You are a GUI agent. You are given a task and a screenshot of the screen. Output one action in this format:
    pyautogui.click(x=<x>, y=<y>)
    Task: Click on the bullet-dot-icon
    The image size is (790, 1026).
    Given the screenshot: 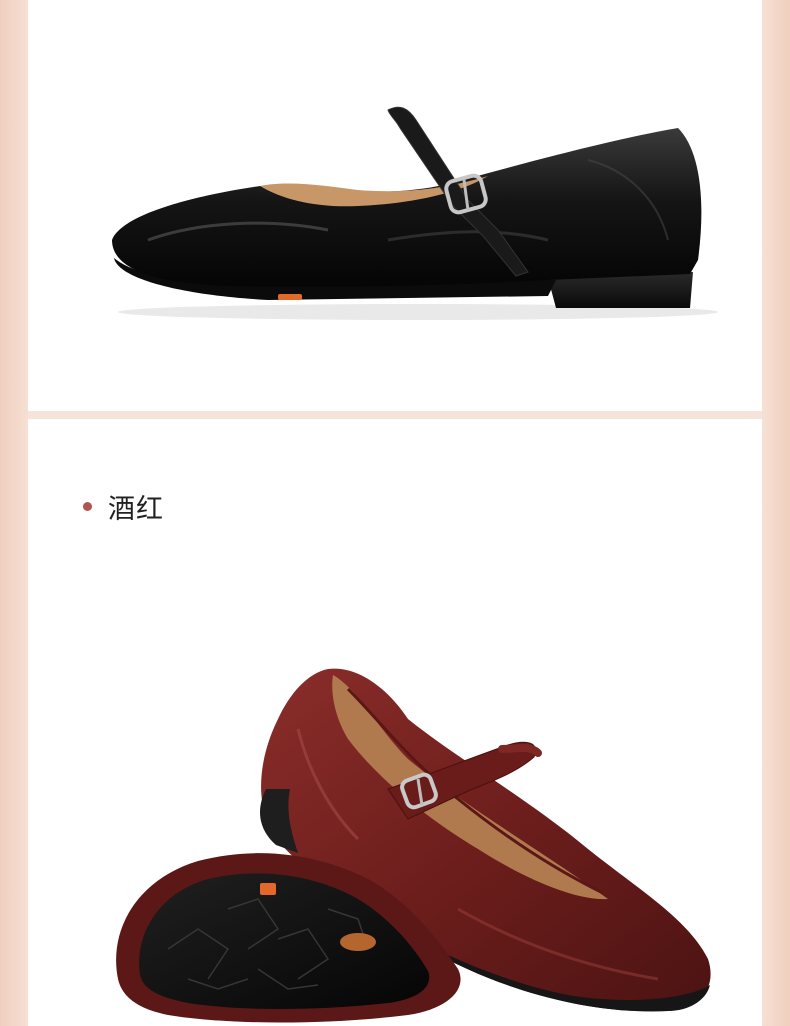 What is the action you would take?
    pyautogui.click(x=87, y=506)
    